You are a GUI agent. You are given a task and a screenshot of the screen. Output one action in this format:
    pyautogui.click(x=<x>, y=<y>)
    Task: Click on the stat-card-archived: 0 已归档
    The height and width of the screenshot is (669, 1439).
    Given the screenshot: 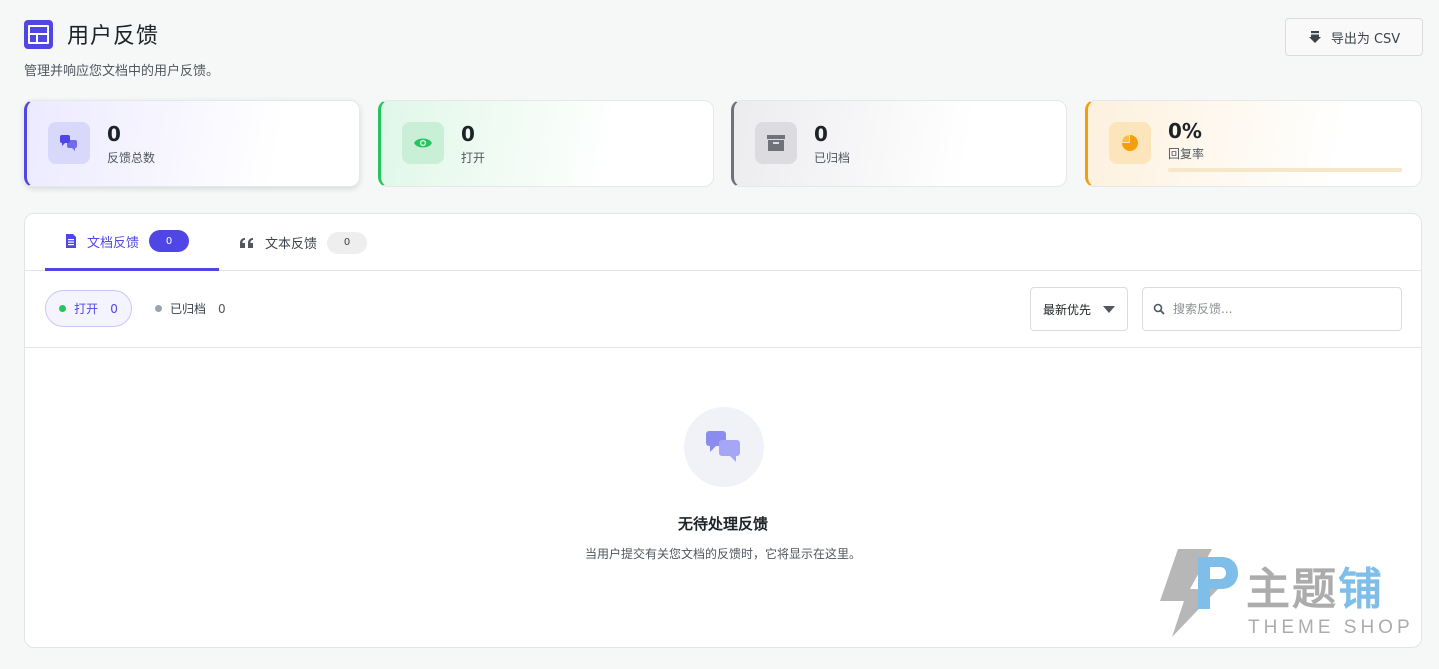 What is the action you would take?
    pyautogui.click(x=899, y=143)
    